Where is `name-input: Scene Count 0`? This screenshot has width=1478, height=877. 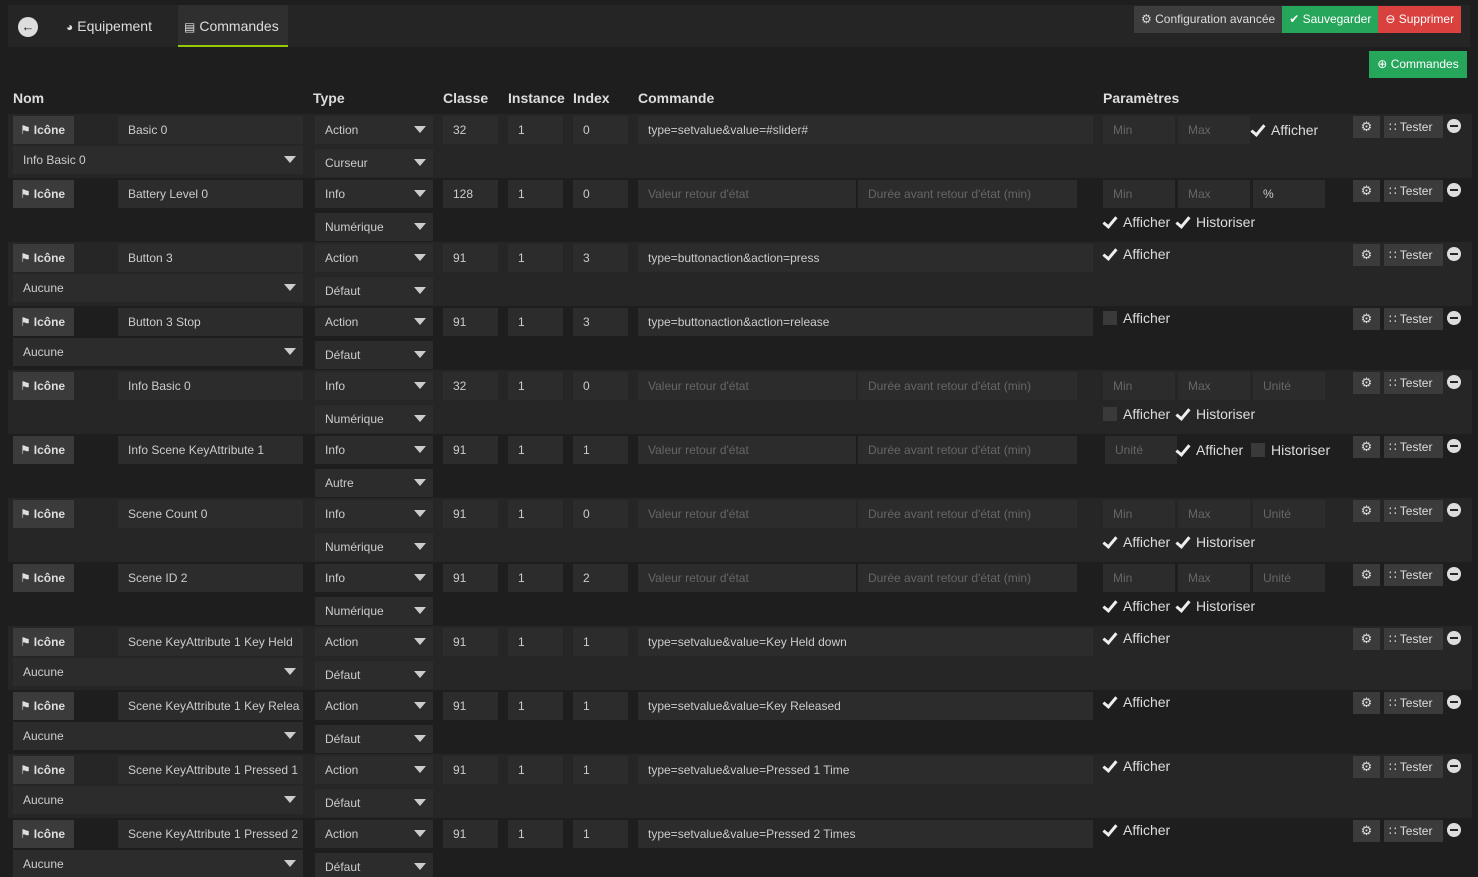 name-input: Scene Count 0 is located at coordinates (210, 514).